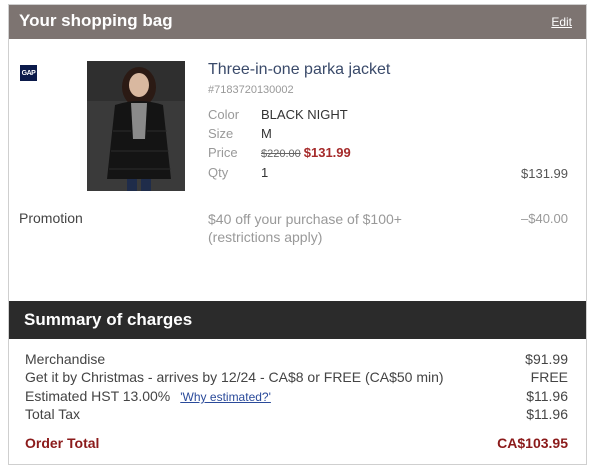 The image size is (595, 471). Describe the element at coordinates (561, 22) in the screenshot. I see `edit-link: Edit` at that location.